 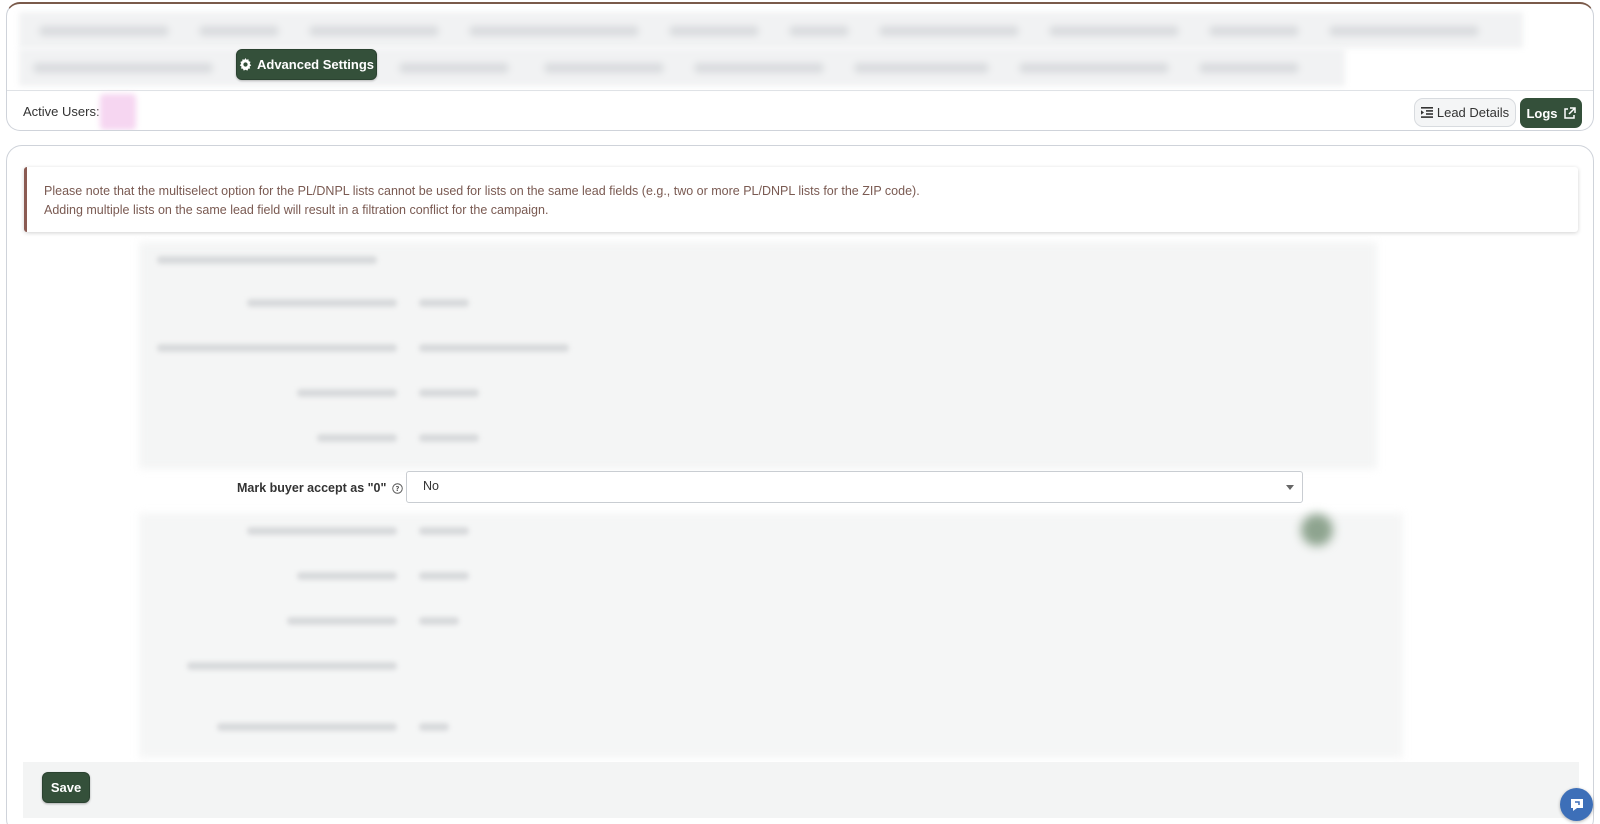 I want to click on mark-buyer-accept-label: Mark buyer accept as "0" ?, so click(x=320, y=488).